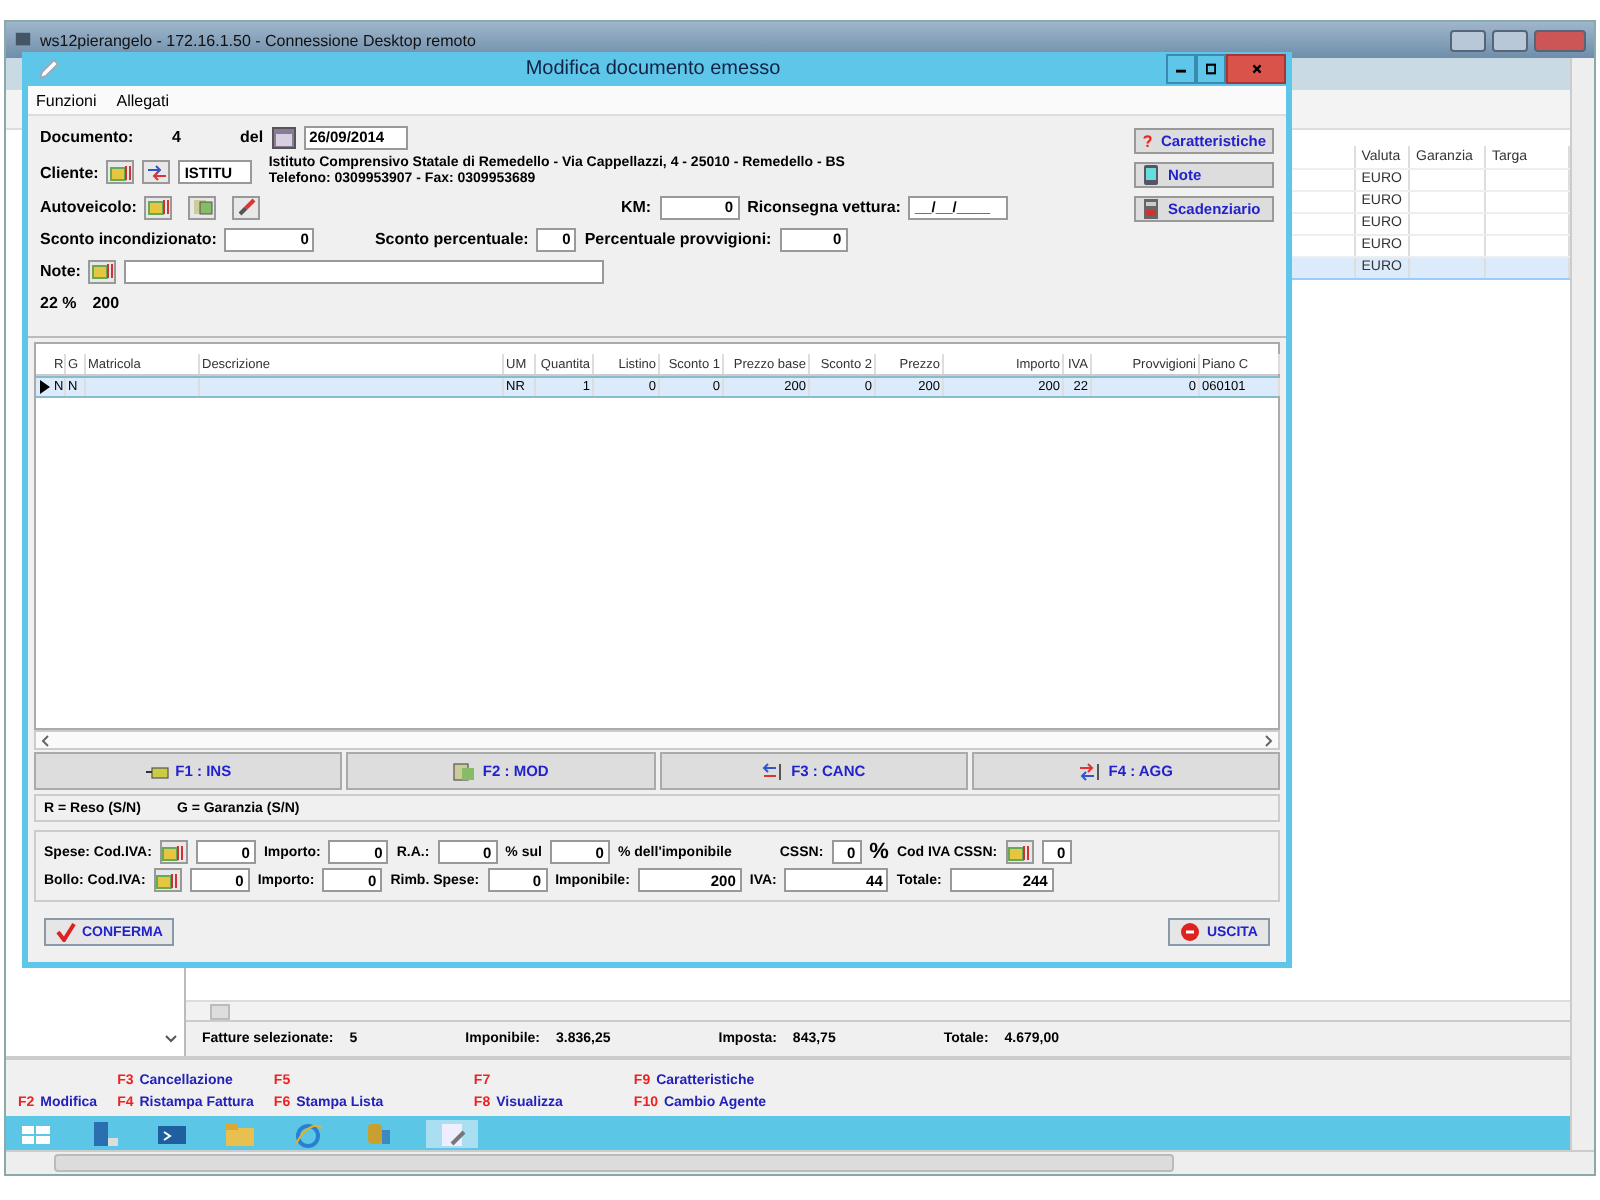  What do you see at coordinates (824, 207) in the screenshot?
I see `field-label: Riconsegna vettura:` at bounding box center [824, 207].